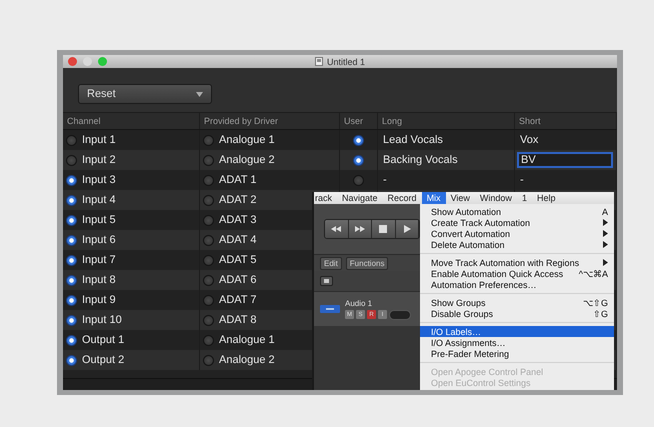 This screenshot has height=427, width=654. What do you see at coordinates (99, 140) in the screenshot?
I see `channel-label: Input 1` at bounding box center [99, 140].